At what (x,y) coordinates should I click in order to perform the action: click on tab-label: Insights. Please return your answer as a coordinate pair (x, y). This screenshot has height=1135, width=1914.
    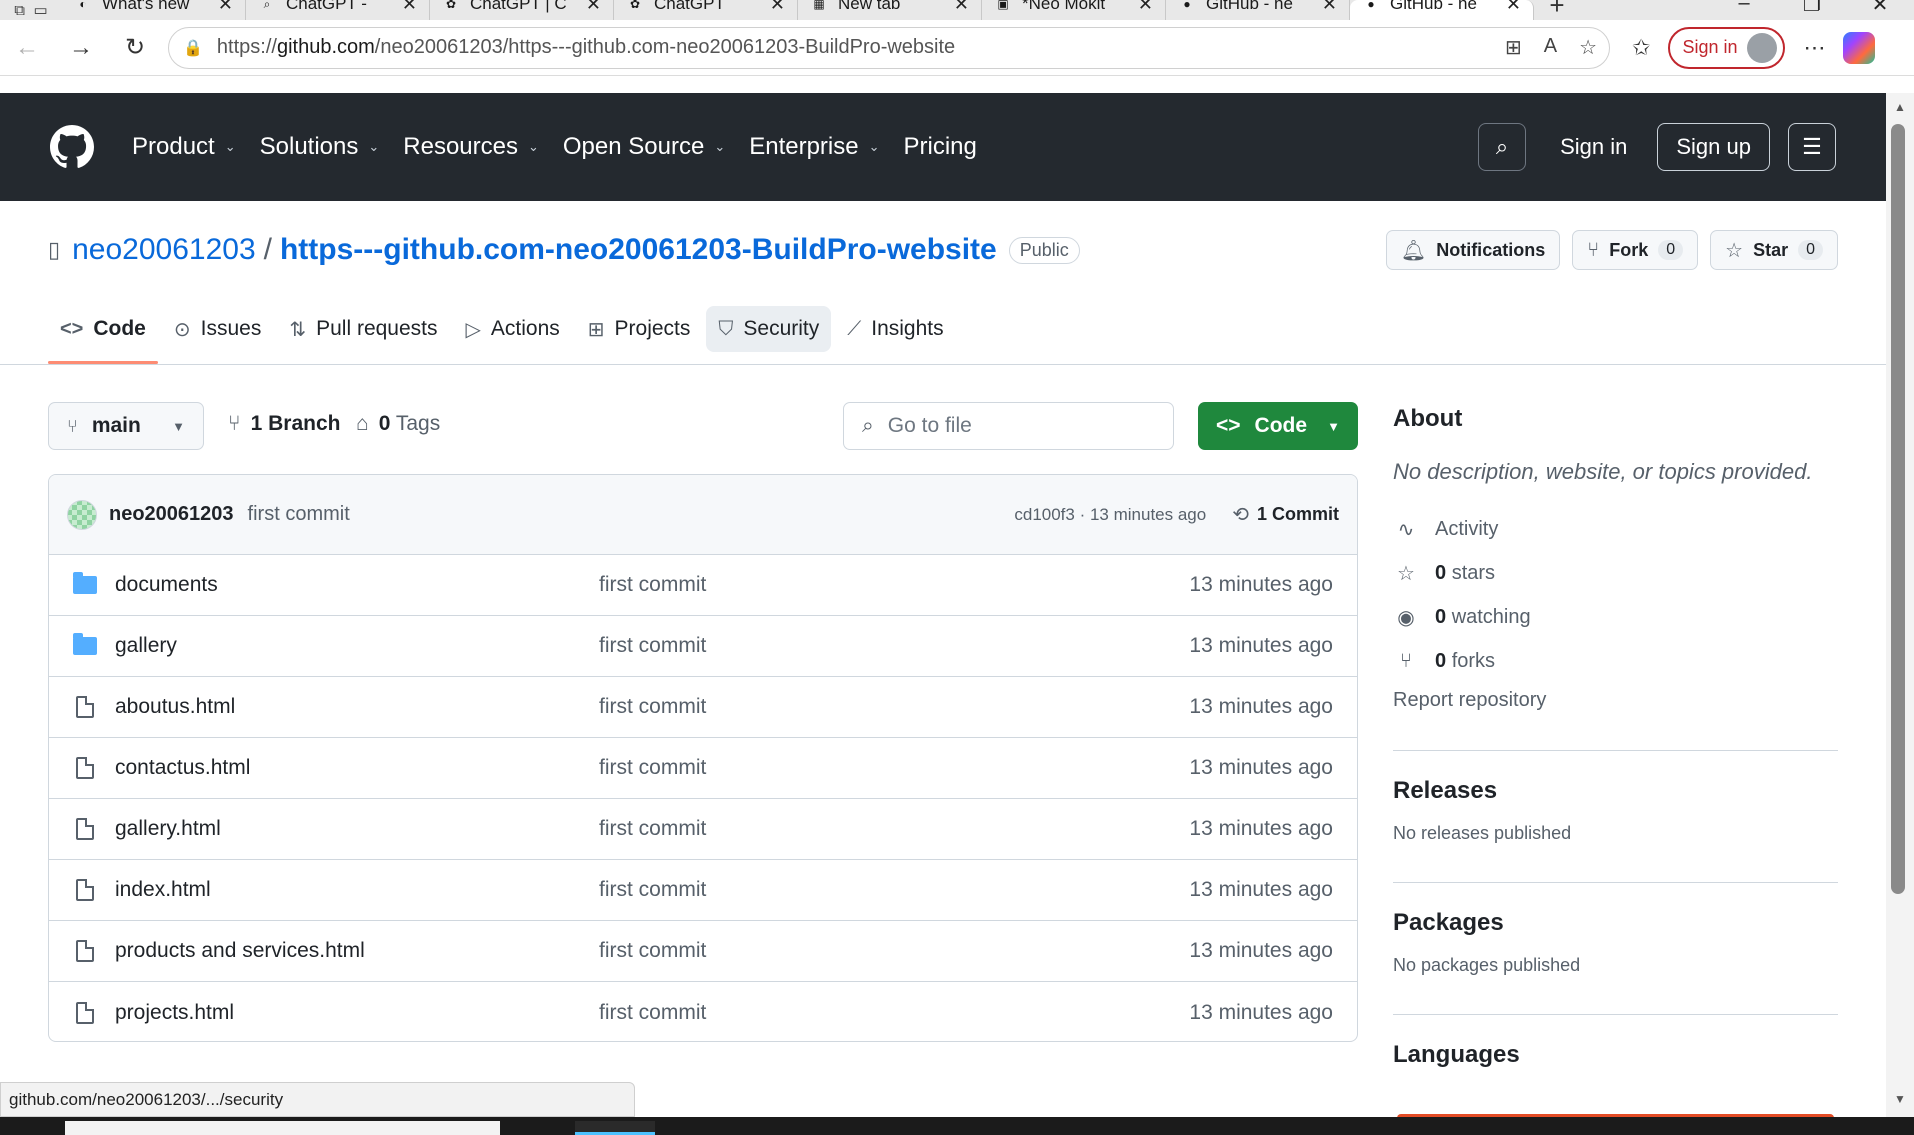
    Looking at the image, I should click on (907, 328).